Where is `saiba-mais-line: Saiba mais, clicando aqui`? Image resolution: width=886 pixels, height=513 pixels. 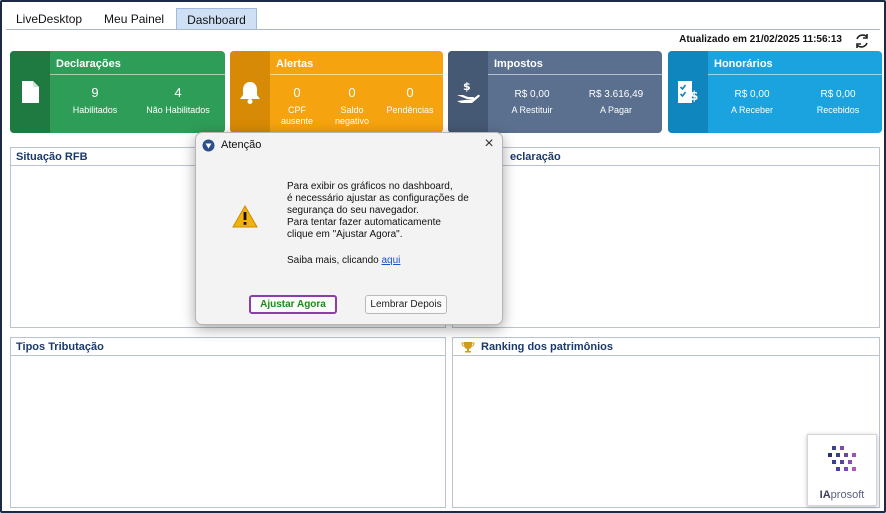
saiba-mais-line: Saiba mais, clicando aqui is located at coordinates (387, 261).